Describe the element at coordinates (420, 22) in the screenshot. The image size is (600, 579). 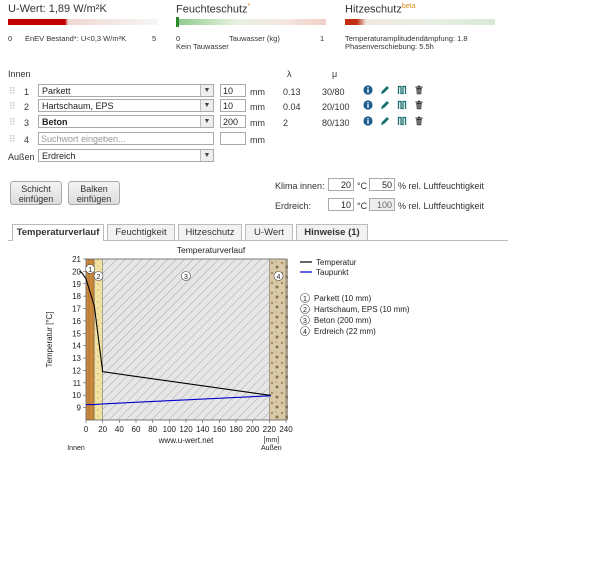
I see `hitze-bar` at that location.